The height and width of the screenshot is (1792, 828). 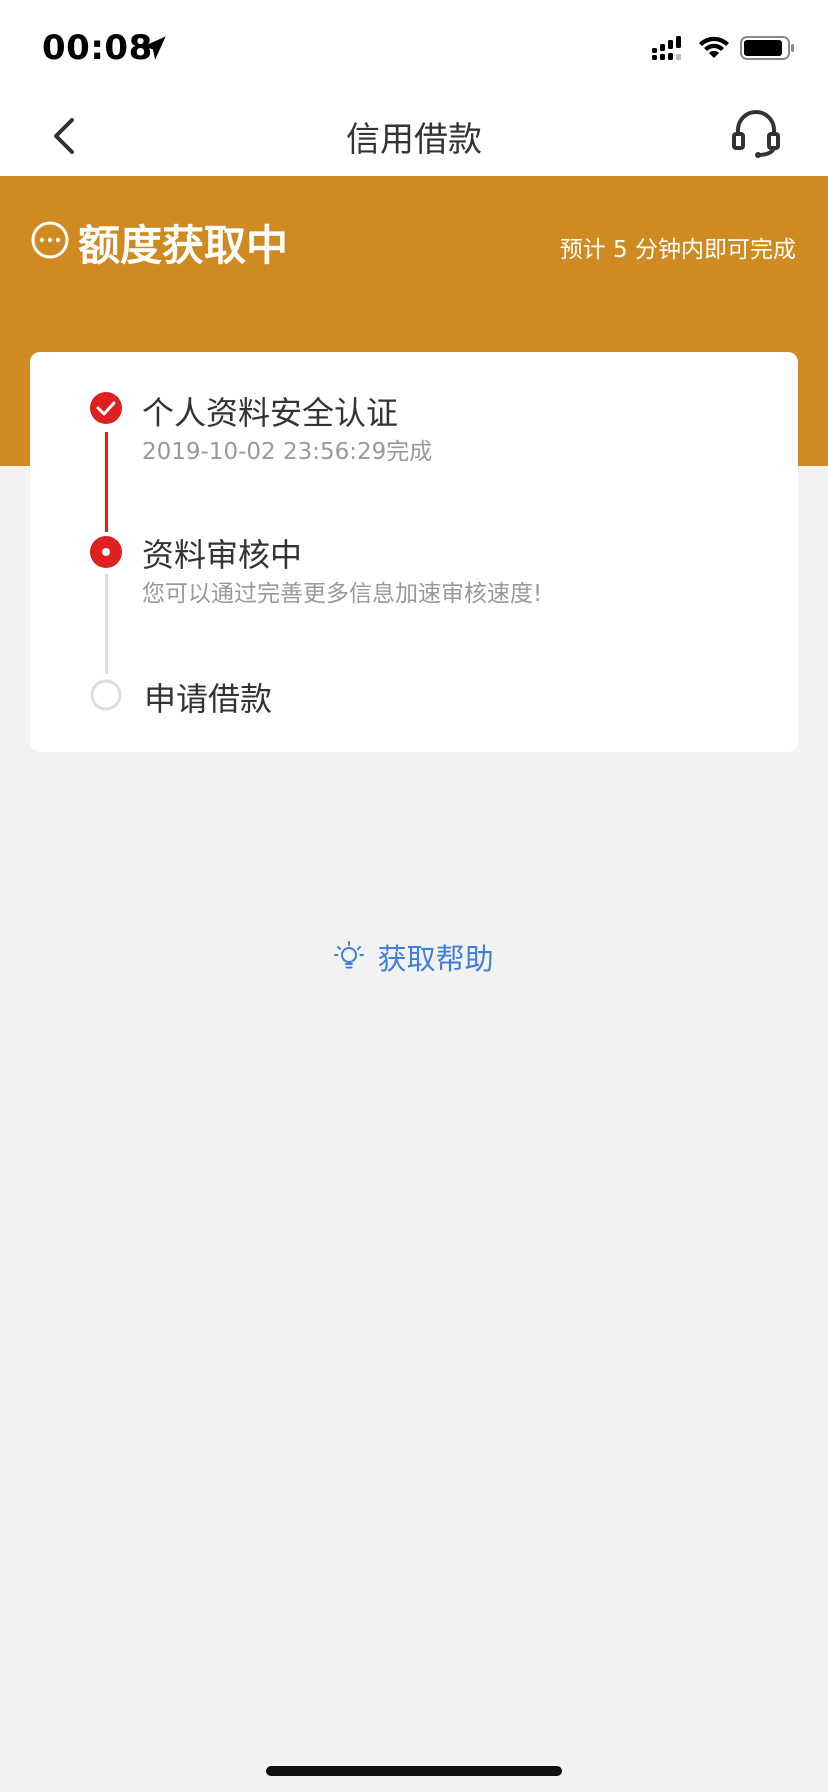 I want to click on help-link: 获取帮助, so click(x=414, y=957).